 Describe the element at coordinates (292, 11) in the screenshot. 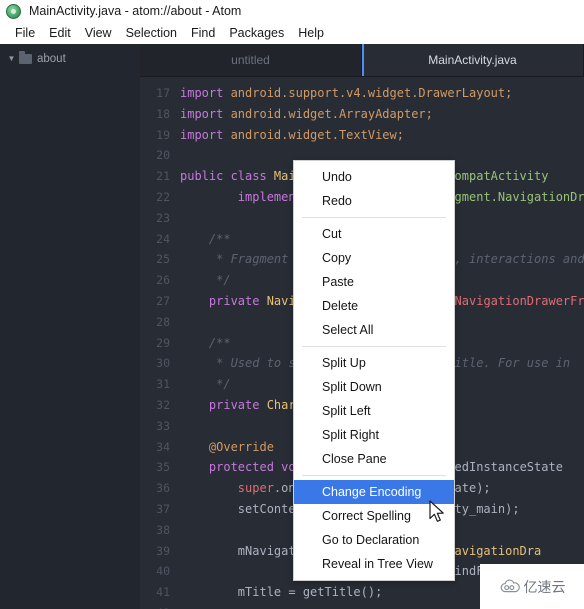

I see `title-bar: MainActivity.java - atom://about - Atom` at that location.